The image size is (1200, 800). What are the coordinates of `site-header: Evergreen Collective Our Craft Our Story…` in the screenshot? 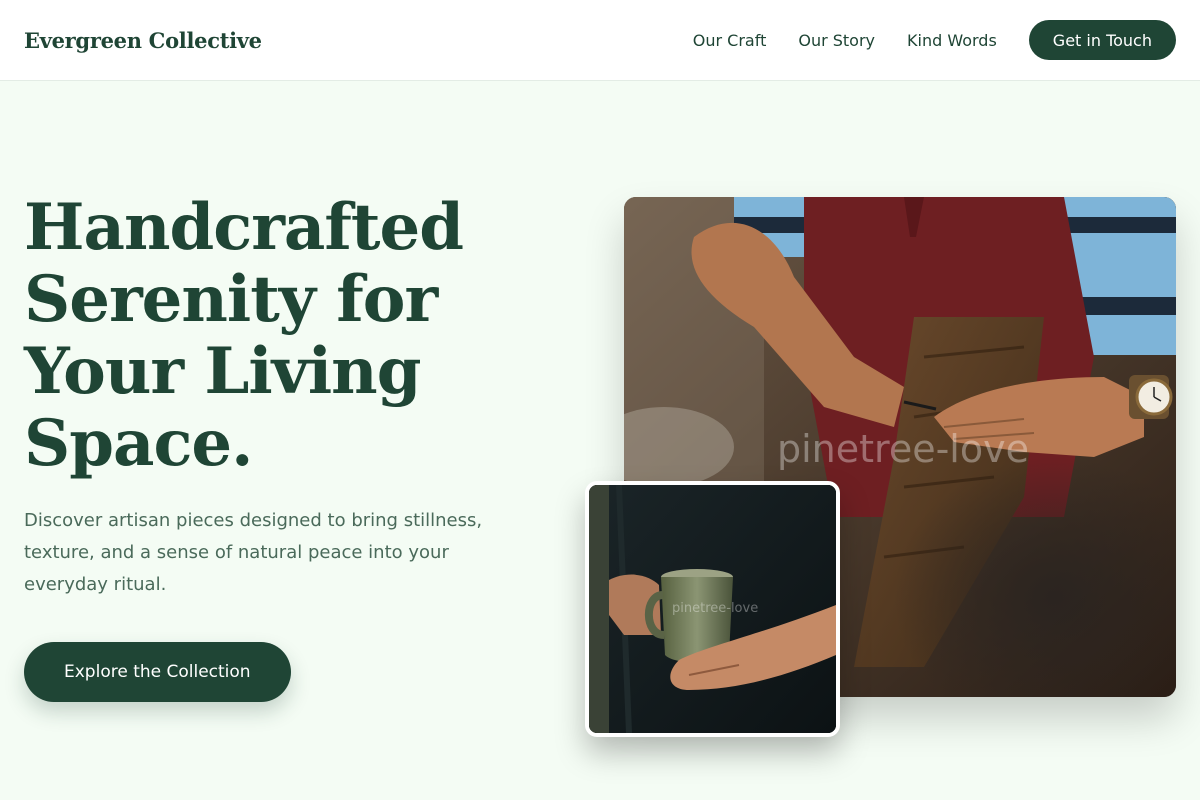 It's located at (600, 40).